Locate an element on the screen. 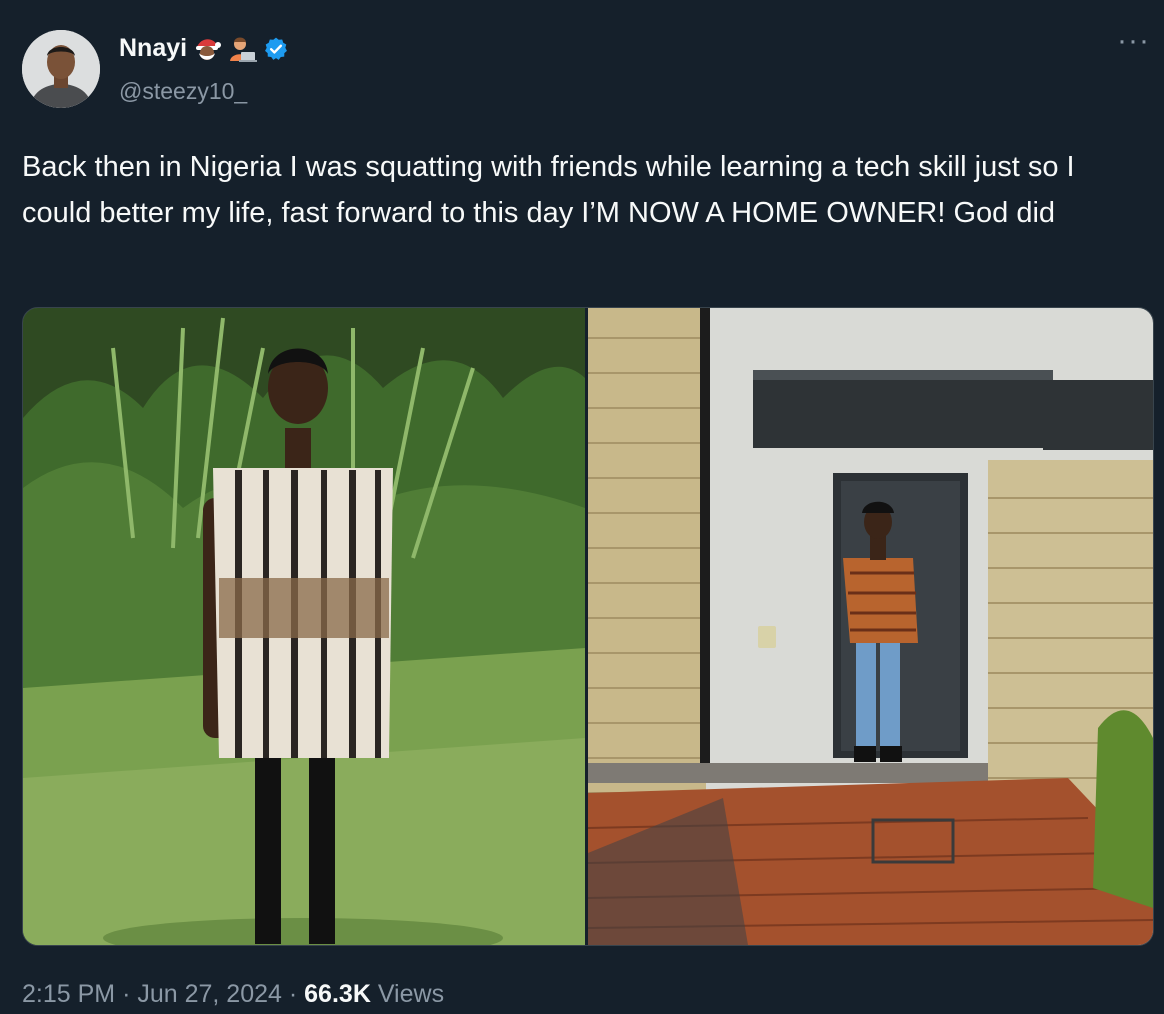  tweet-date: Jun 27, 2024 is located at coordinates (209, 994).